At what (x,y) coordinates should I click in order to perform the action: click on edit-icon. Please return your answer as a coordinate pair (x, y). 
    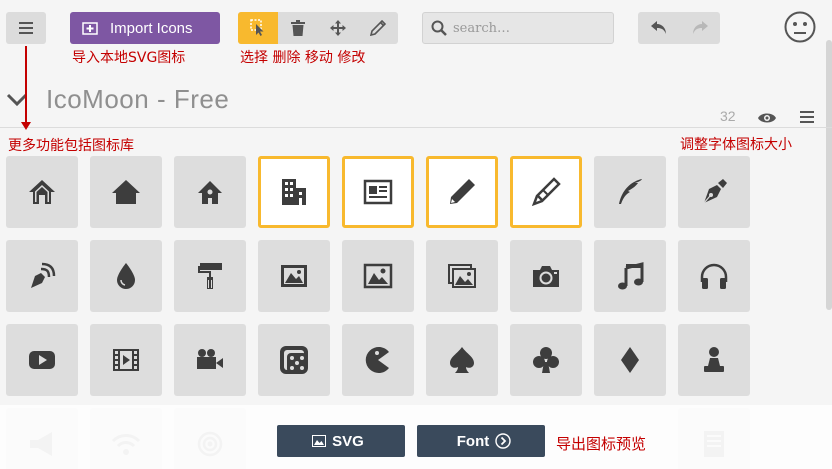
    Looking at the image, I should click on (378, 28).